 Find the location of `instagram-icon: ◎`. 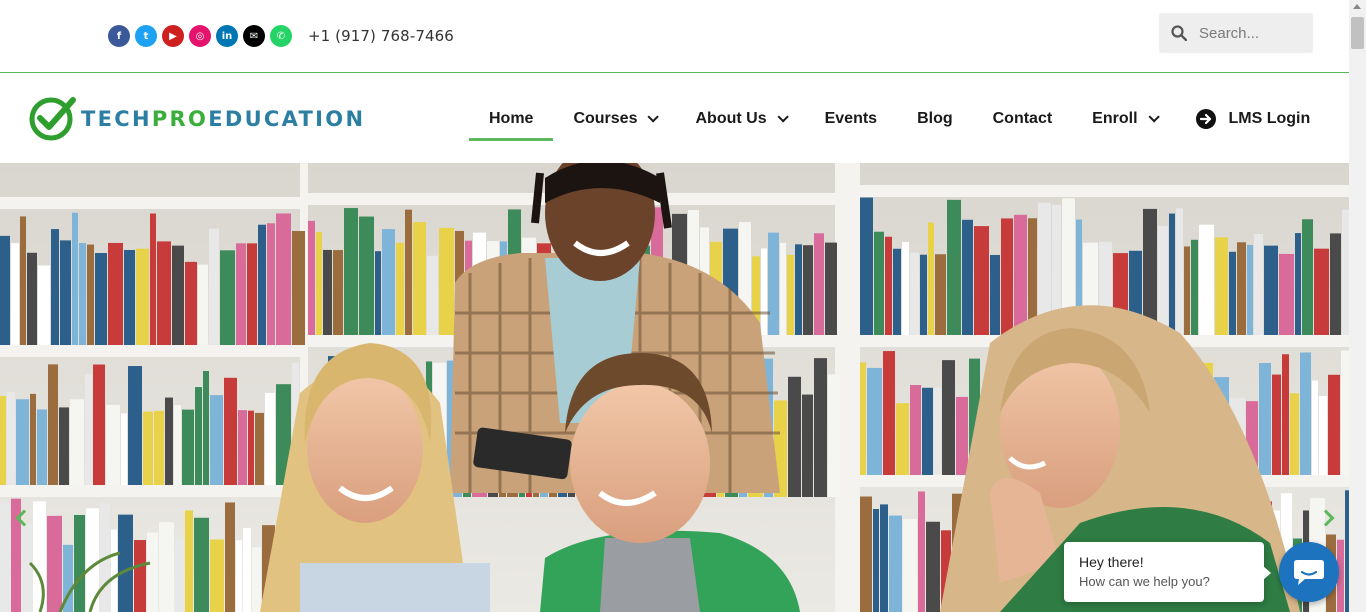

instagram-icon: ◎ is located at coordinates (200, 36).